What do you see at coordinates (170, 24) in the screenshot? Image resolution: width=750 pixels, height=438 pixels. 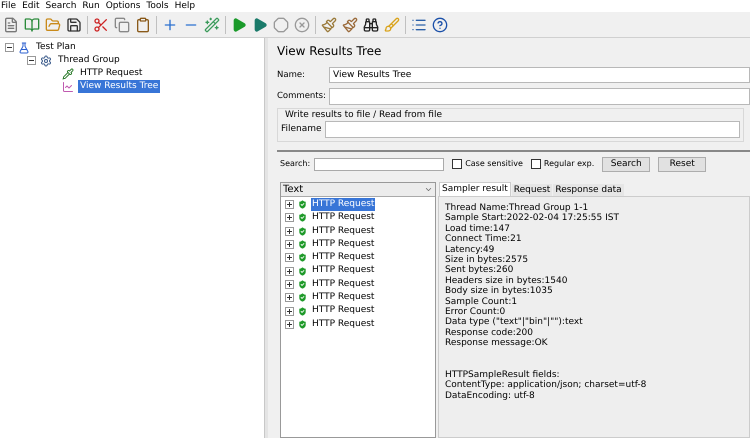 I see `plus-icon` at bounding box center [170, 24].